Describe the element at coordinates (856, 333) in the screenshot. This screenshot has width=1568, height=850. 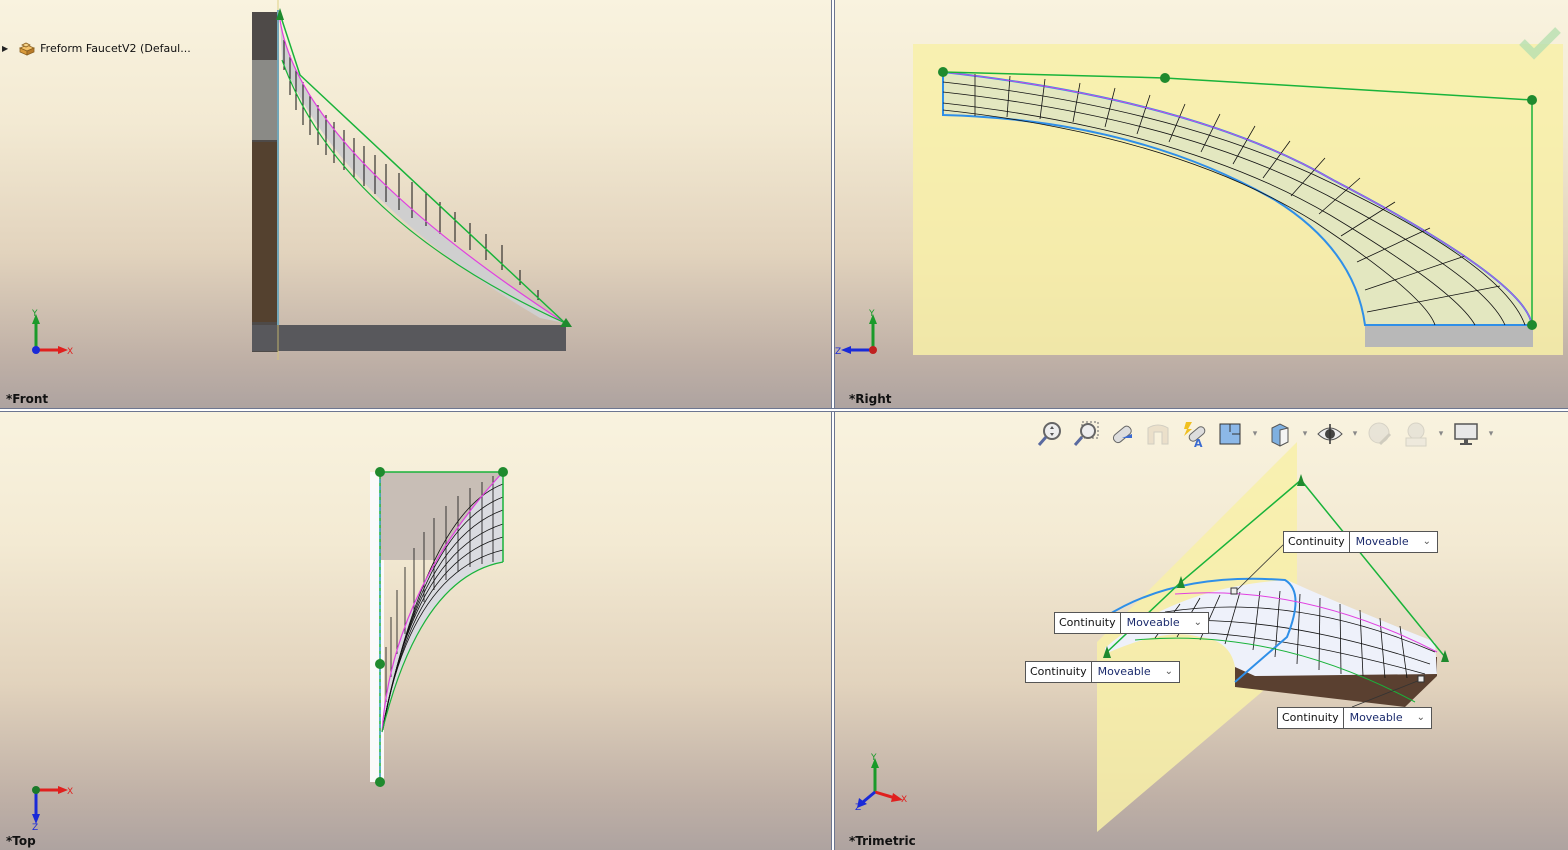
I see `triad-right: Y Z` at that location.